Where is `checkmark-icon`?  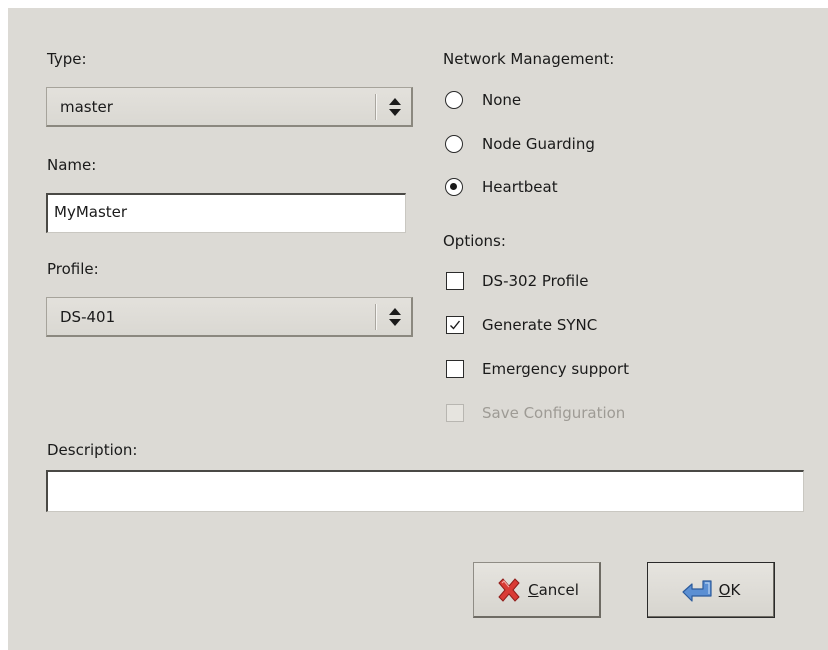
checkmark-icon is located at coordinates (455, 325).